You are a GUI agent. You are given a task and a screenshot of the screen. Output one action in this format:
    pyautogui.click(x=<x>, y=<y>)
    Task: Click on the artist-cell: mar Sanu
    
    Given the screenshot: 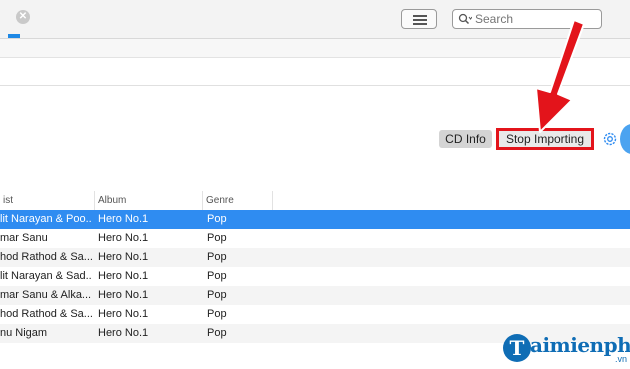 What is the action you would take?
    pyautogui.click(x=24, y=238)
    